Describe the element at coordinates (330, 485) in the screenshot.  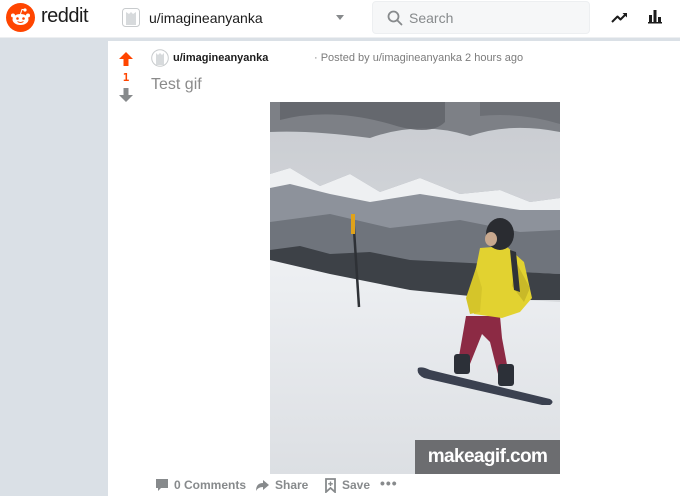
I see `save-bookmark-icon` at that location.